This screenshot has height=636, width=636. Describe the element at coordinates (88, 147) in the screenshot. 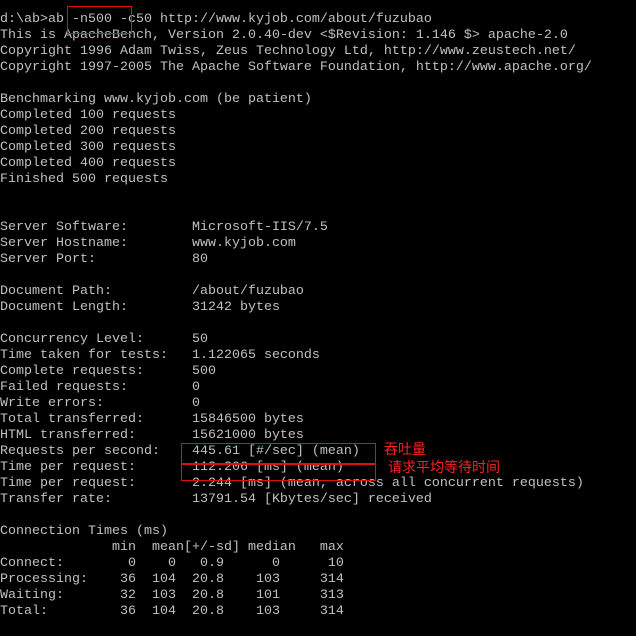

I see `console-line: Completed 300 requests` at that location.